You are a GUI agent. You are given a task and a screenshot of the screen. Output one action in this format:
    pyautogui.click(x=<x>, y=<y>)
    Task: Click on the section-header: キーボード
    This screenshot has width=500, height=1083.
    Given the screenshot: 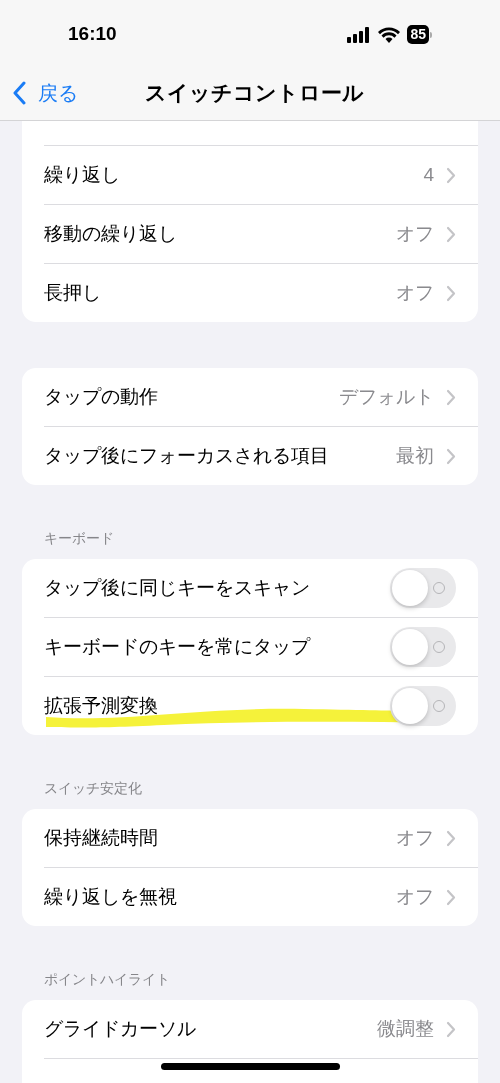 What is the action you would take?
    pyautogui.click(x=79, y=538)
    